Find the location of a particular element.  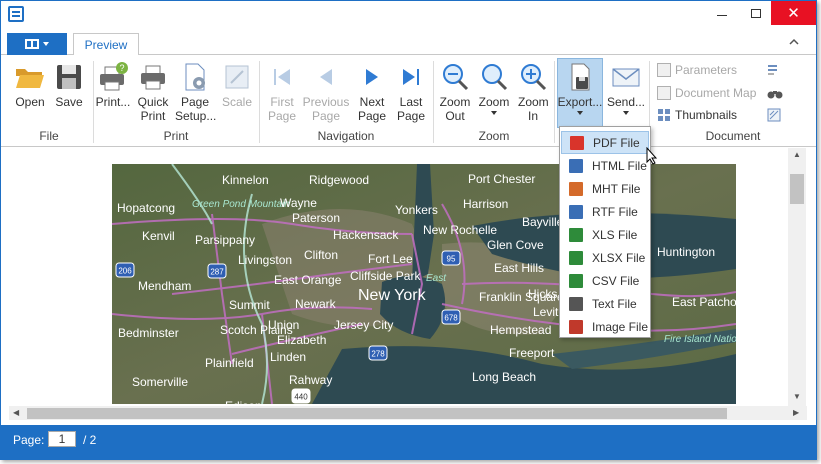

export-menu-item-label: MHT File is located at coordinates (616, 188).